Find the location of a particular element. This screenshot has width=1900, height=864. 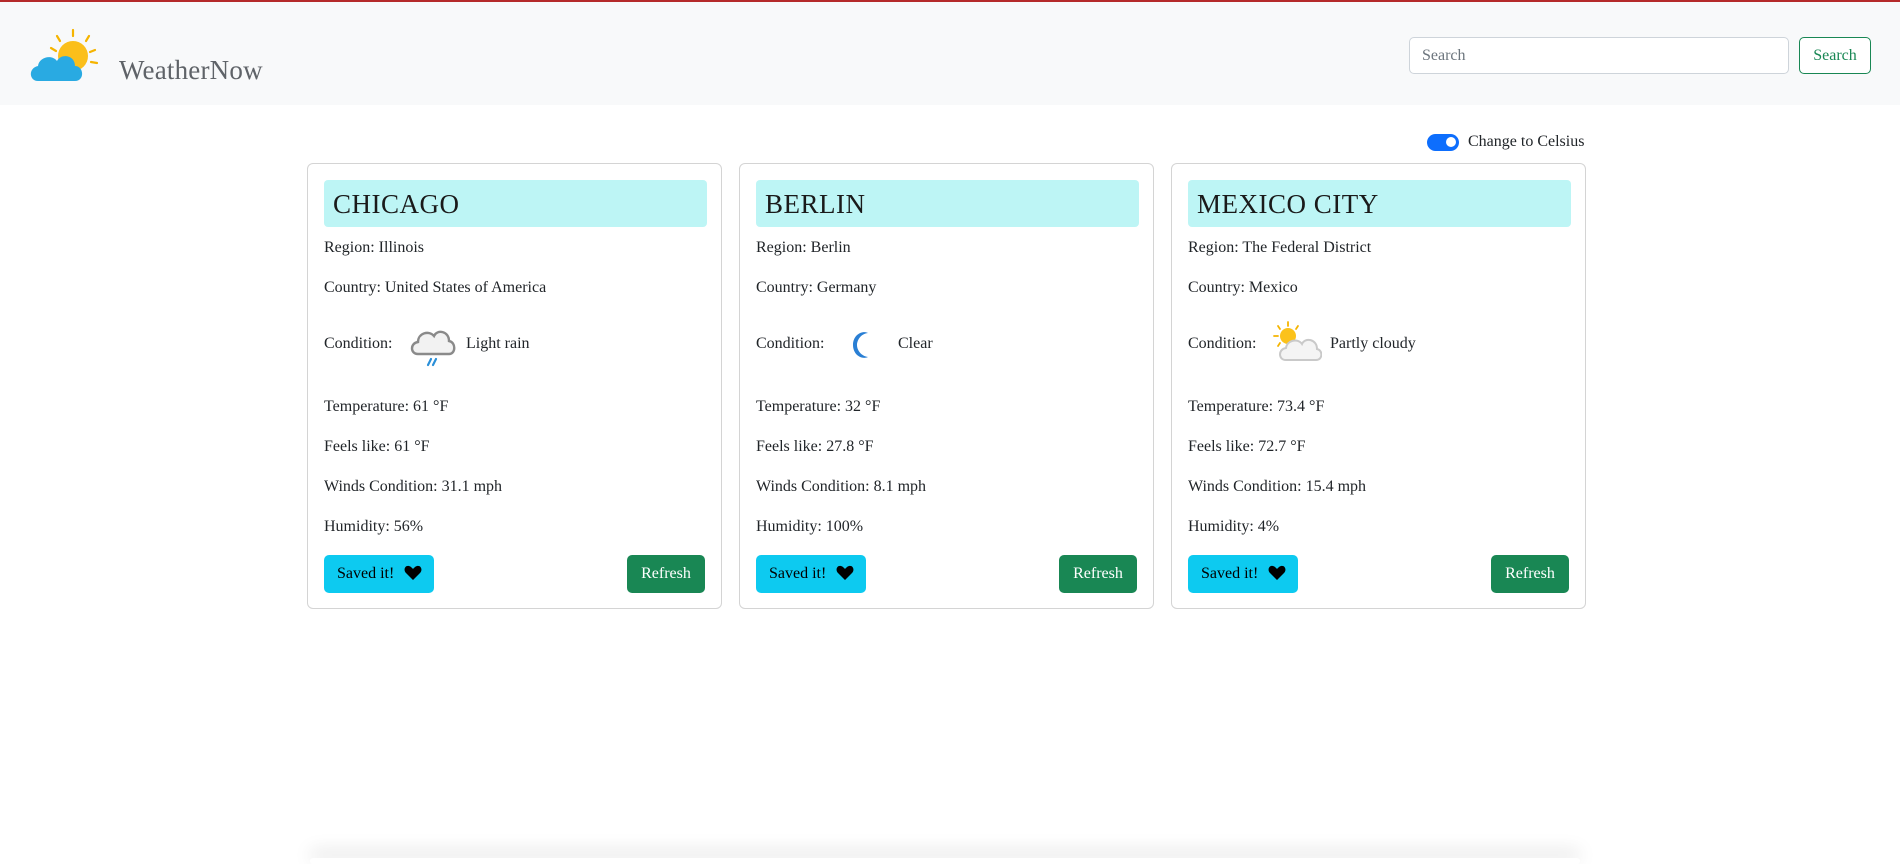

wind-text: Winds Condition: 15.4 mph is located at coordinates (1277, 486).